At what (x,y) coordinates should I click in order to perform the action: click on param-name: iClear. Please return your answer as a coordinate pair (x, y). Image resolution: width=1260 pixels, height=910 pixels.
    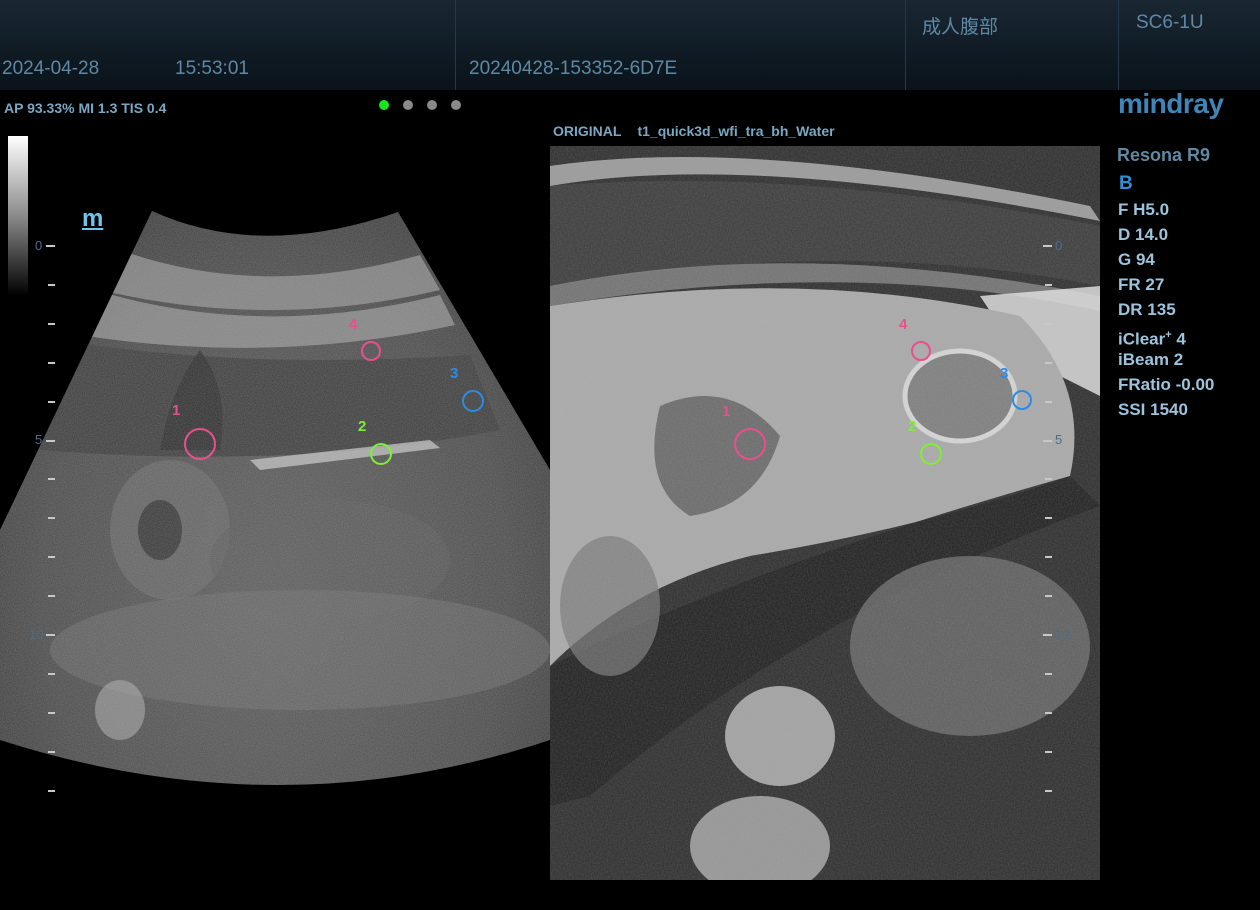
    Looking at the image, I should click on (1142, 339).